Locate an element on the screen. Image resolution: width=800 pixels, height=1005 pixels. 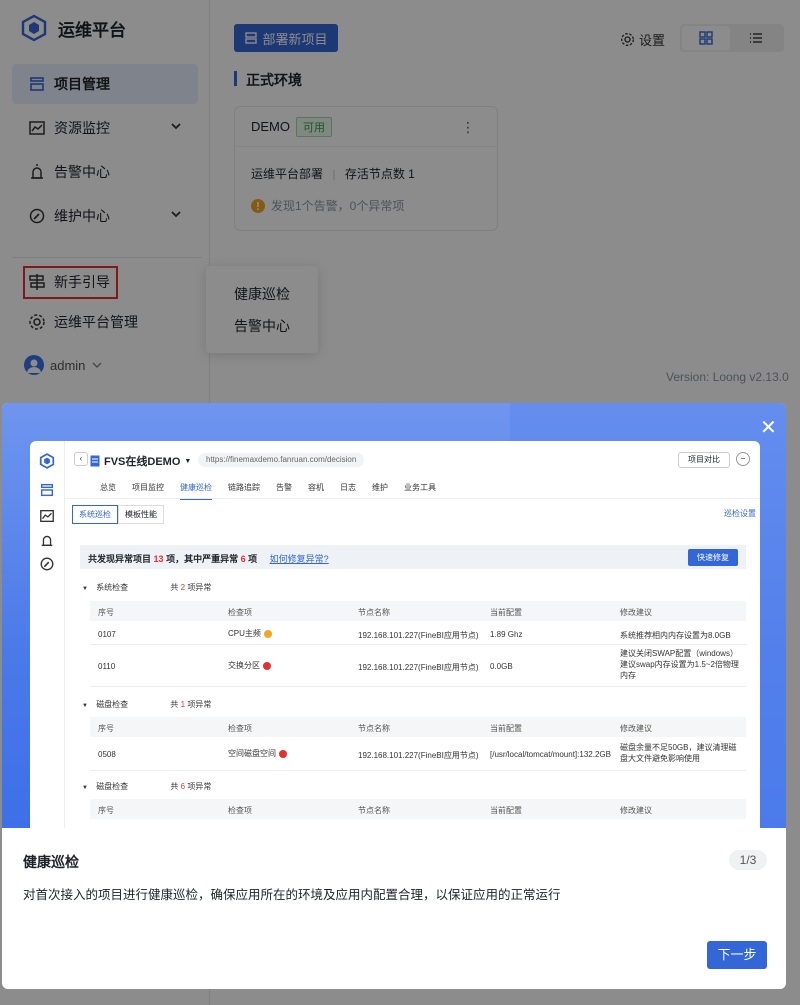
preview-project-title: FVS在线DEMO ▼ is located at coordinates (140, 461).